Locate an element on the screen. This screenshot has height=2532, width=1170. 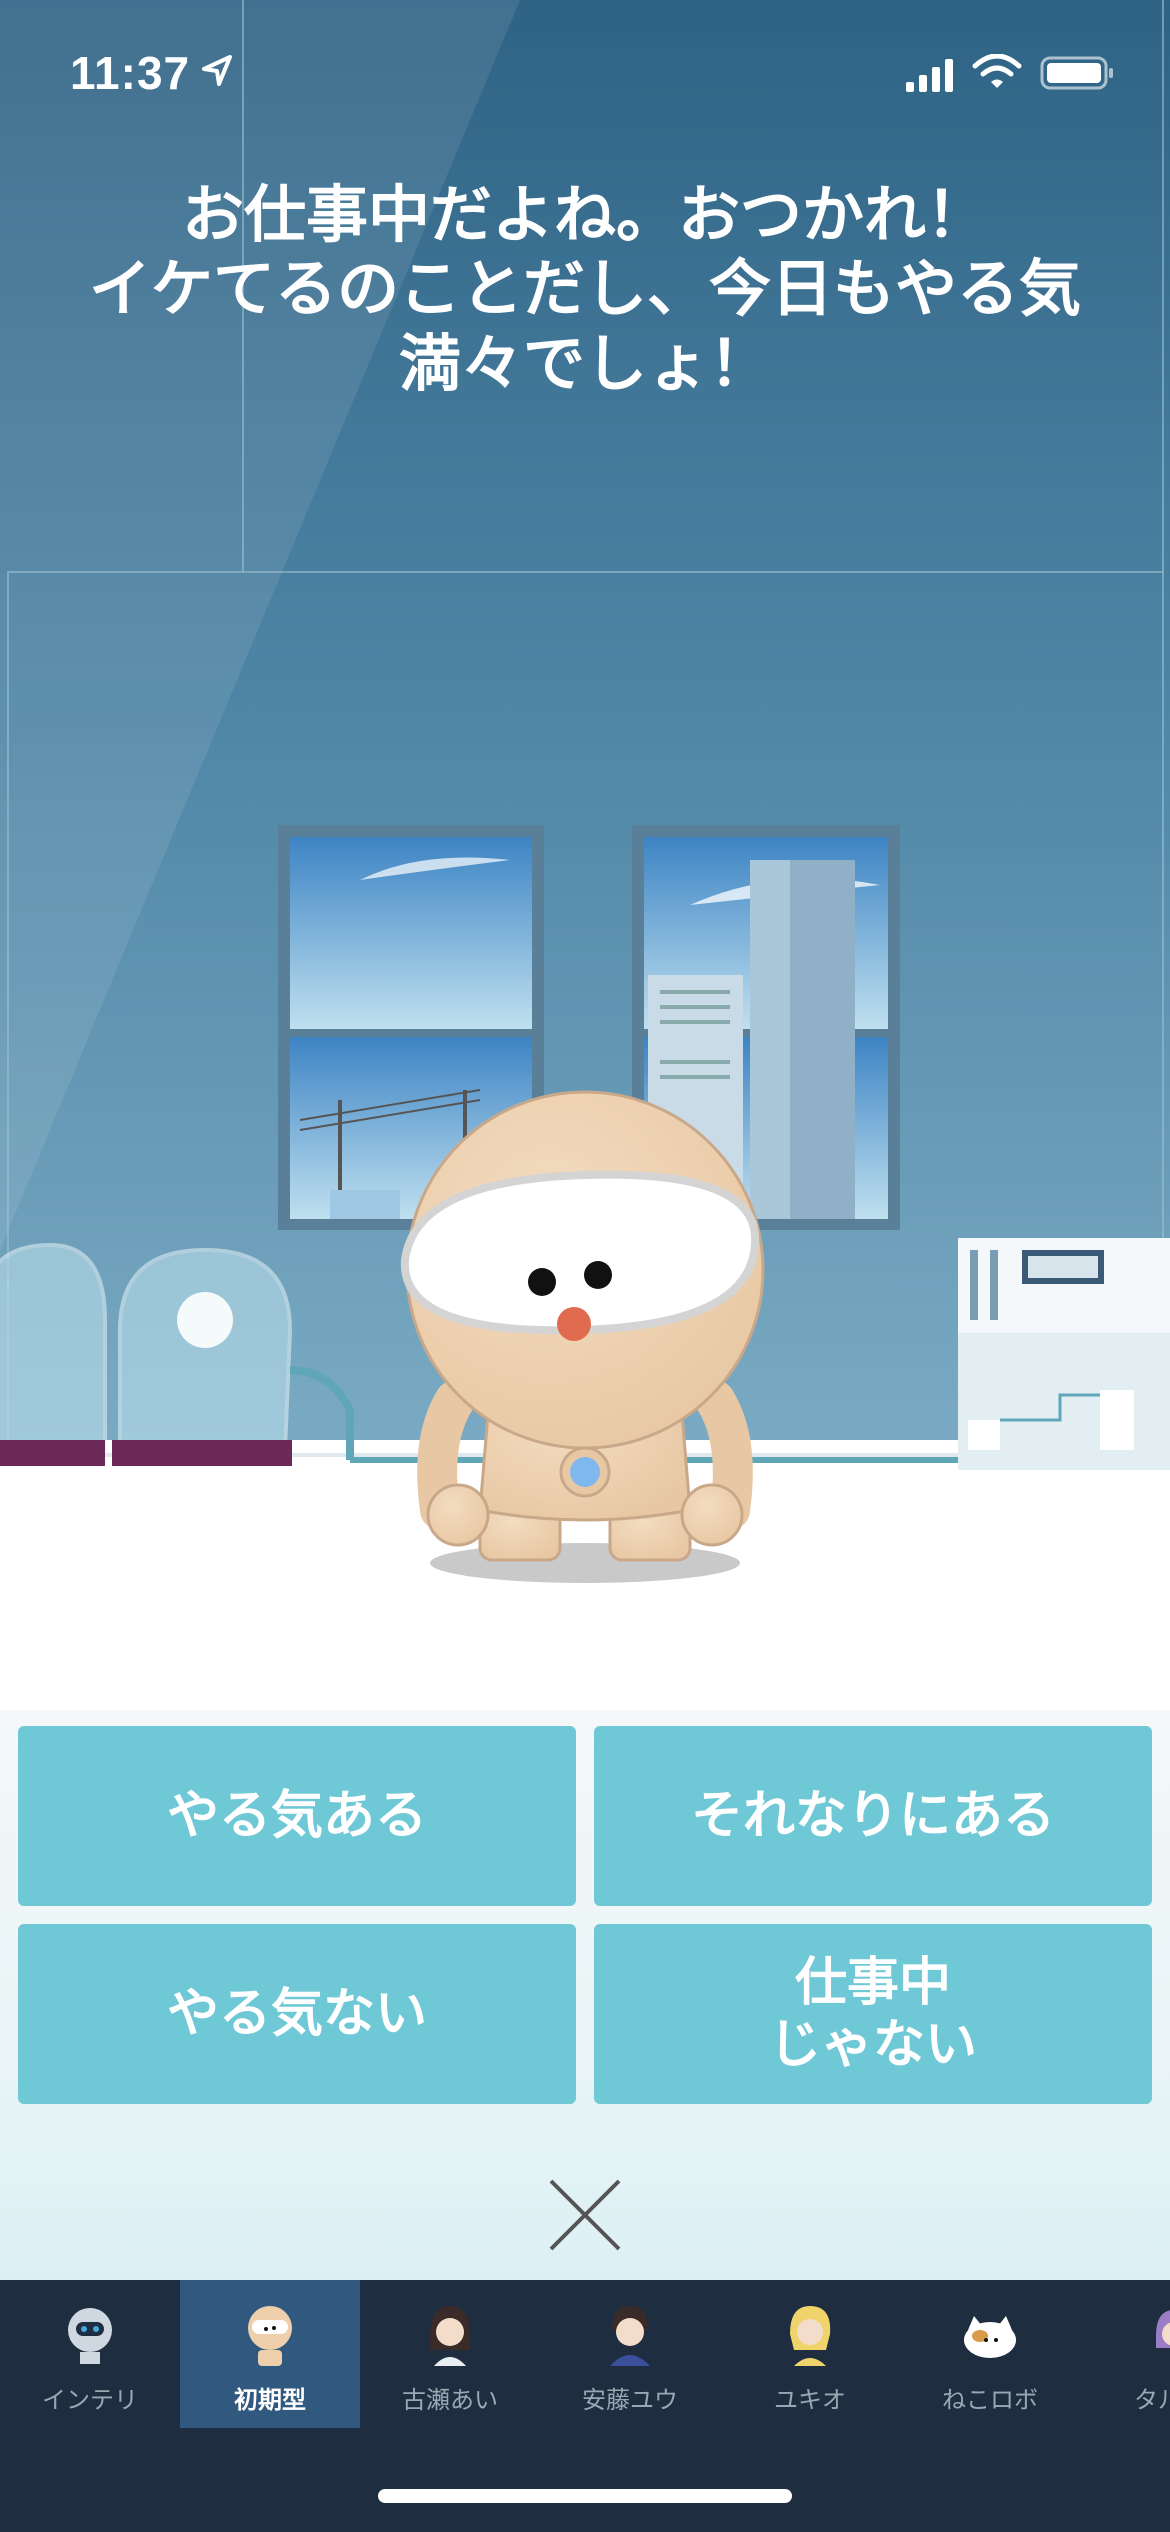
tab-label: 安藤ユウ is located at coordinates (630, 2400).